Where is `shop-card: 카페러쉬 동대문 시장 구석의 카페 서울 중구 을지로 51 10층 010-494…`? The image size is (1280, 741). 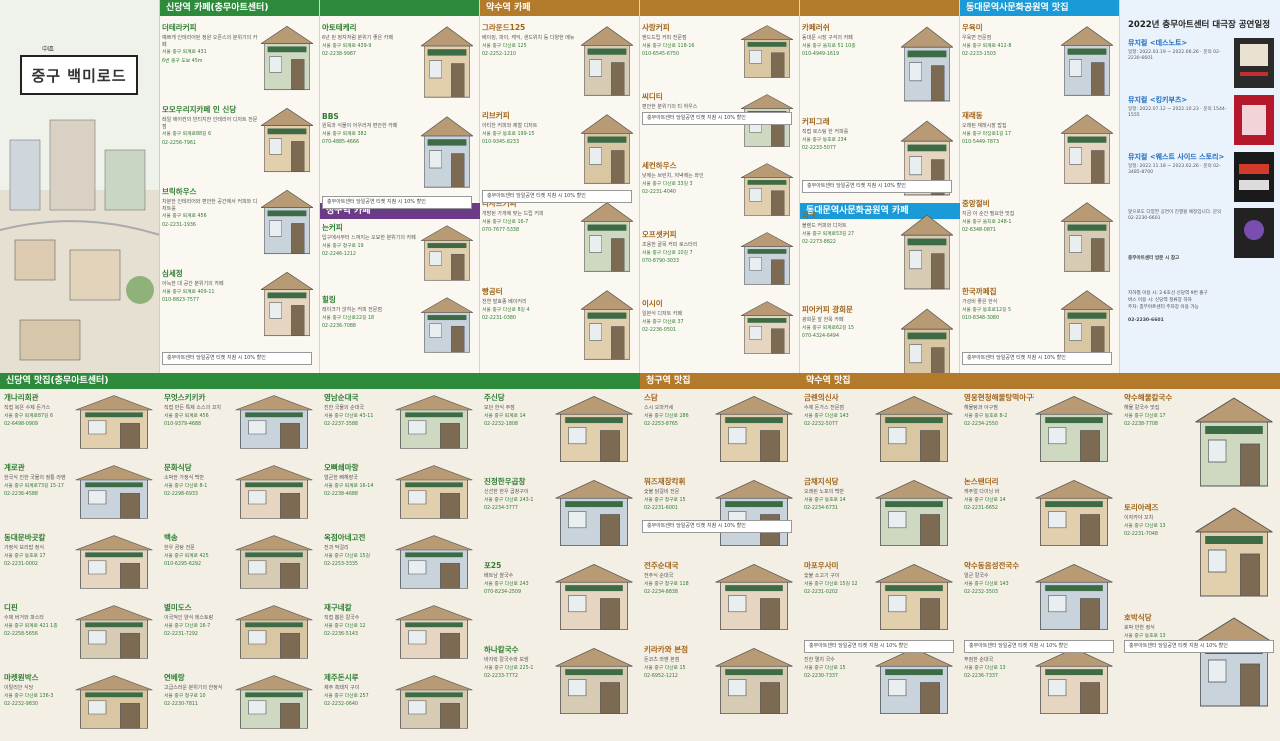
shop-card: 카페러쉬 동대문 시장 구석의 카페 서울 중구 을지로 51 10층 010-494… is located at coordinates (850, 66).